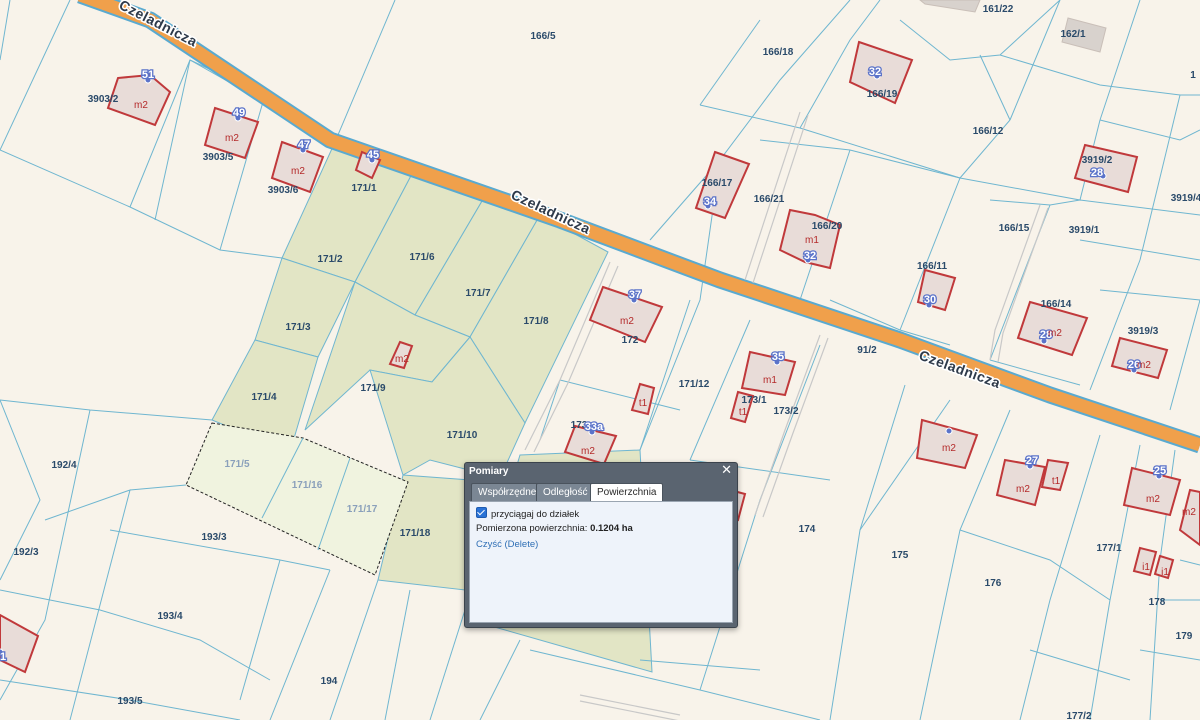  I want to click on snap-option: przyciągaj do działek, so click(527, 513).